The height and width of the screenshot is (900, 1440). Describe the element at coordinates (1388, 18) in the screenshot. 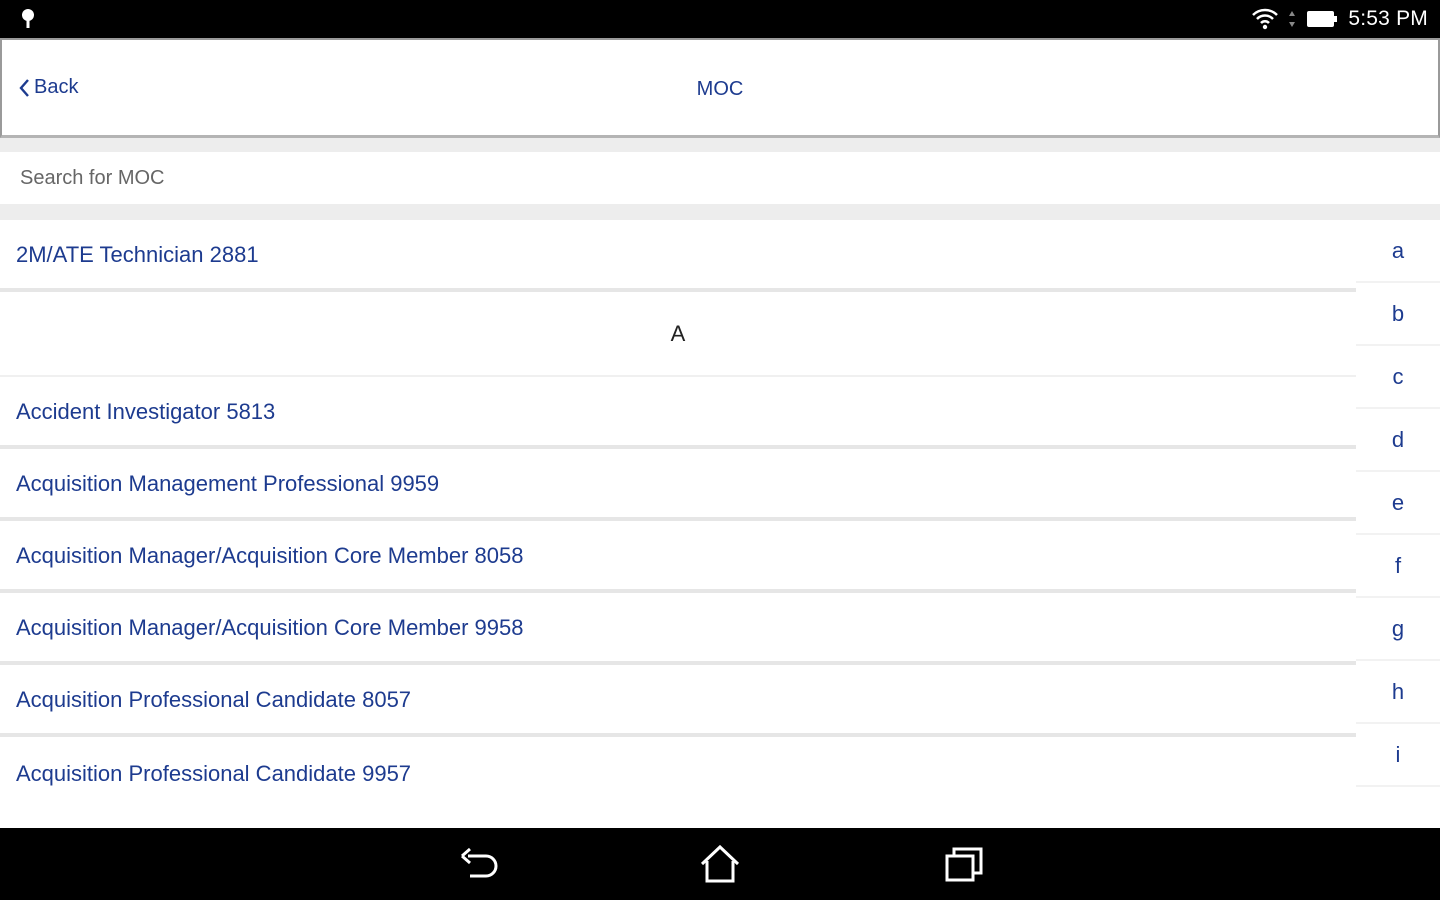

I see `status-time: 5:53 PM` at that location.